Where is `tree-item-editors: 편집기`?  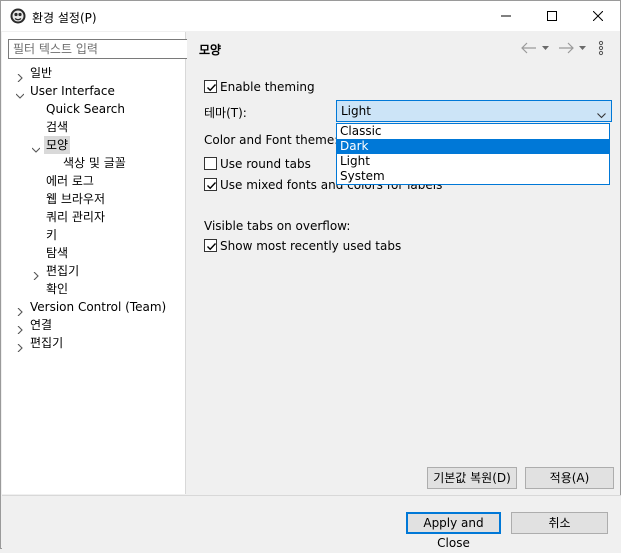
tree-item-editors: 편집기 is located at coordinates (94, 343).